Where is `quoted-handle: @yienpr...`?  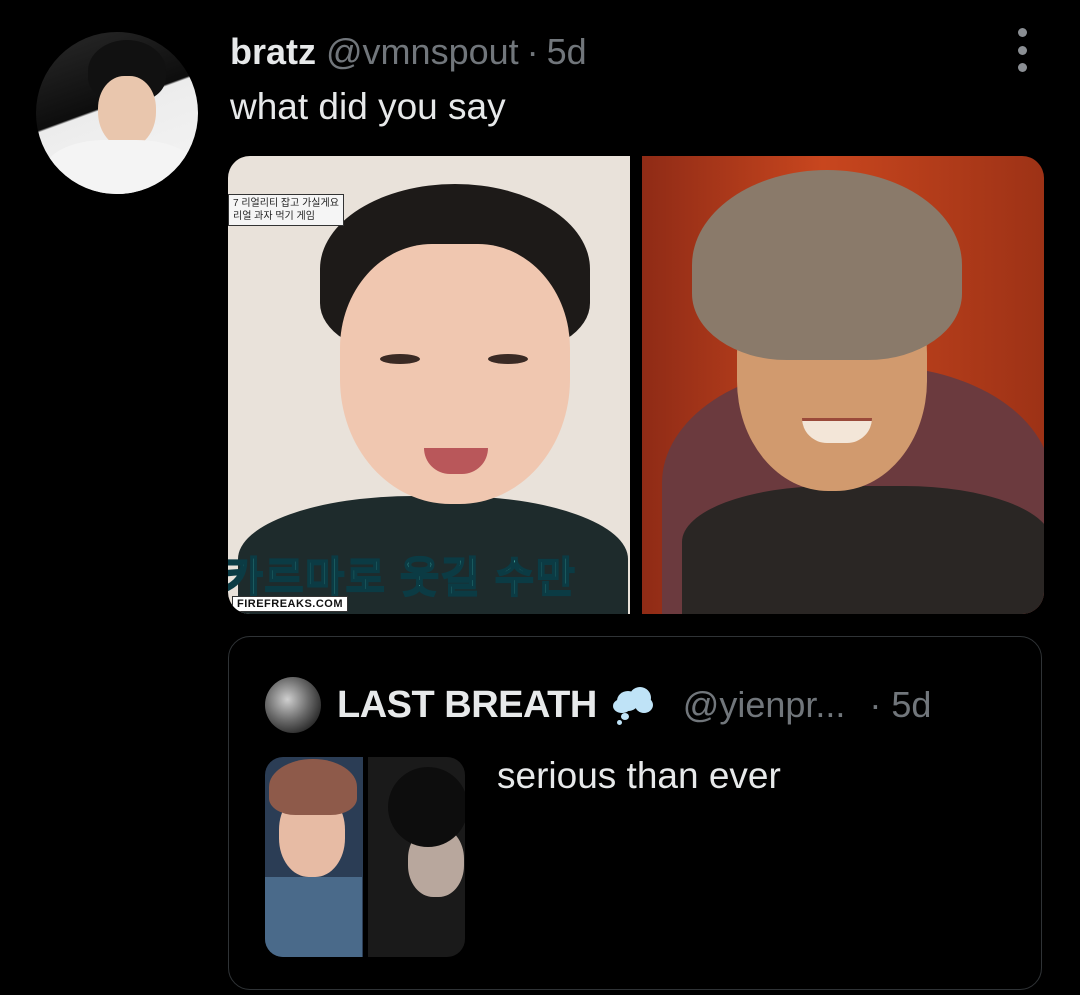
quoted-handle: @yienpr... is located at coordinates (764, 704).